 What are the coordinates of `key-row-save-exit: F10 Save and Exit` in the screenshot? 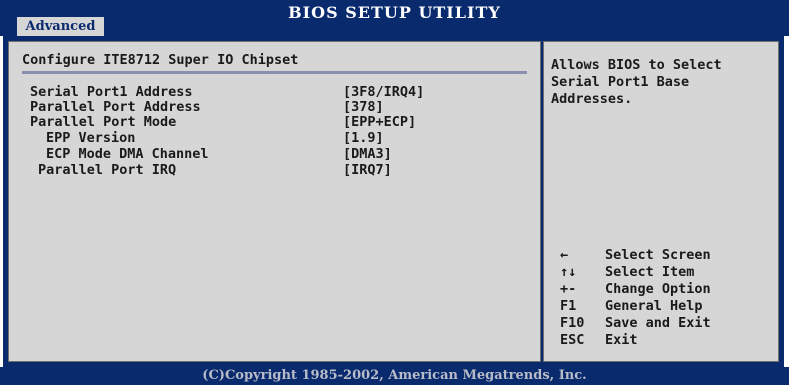 It's located at (665, 323).